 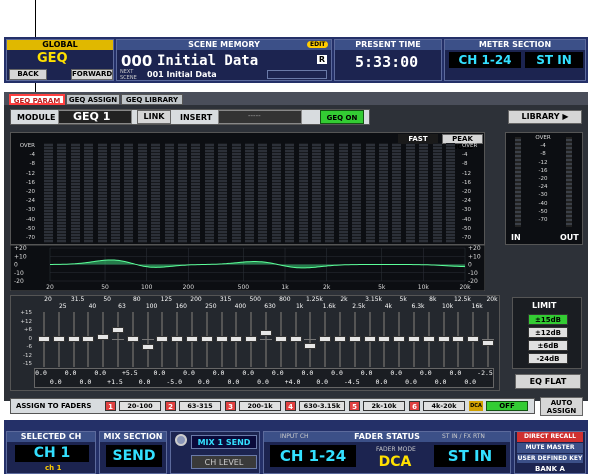 What do you see at coordinates (32, 155) in the screenshot?
I see `meter-scale-label: -4` at bounding box center [32, 155].